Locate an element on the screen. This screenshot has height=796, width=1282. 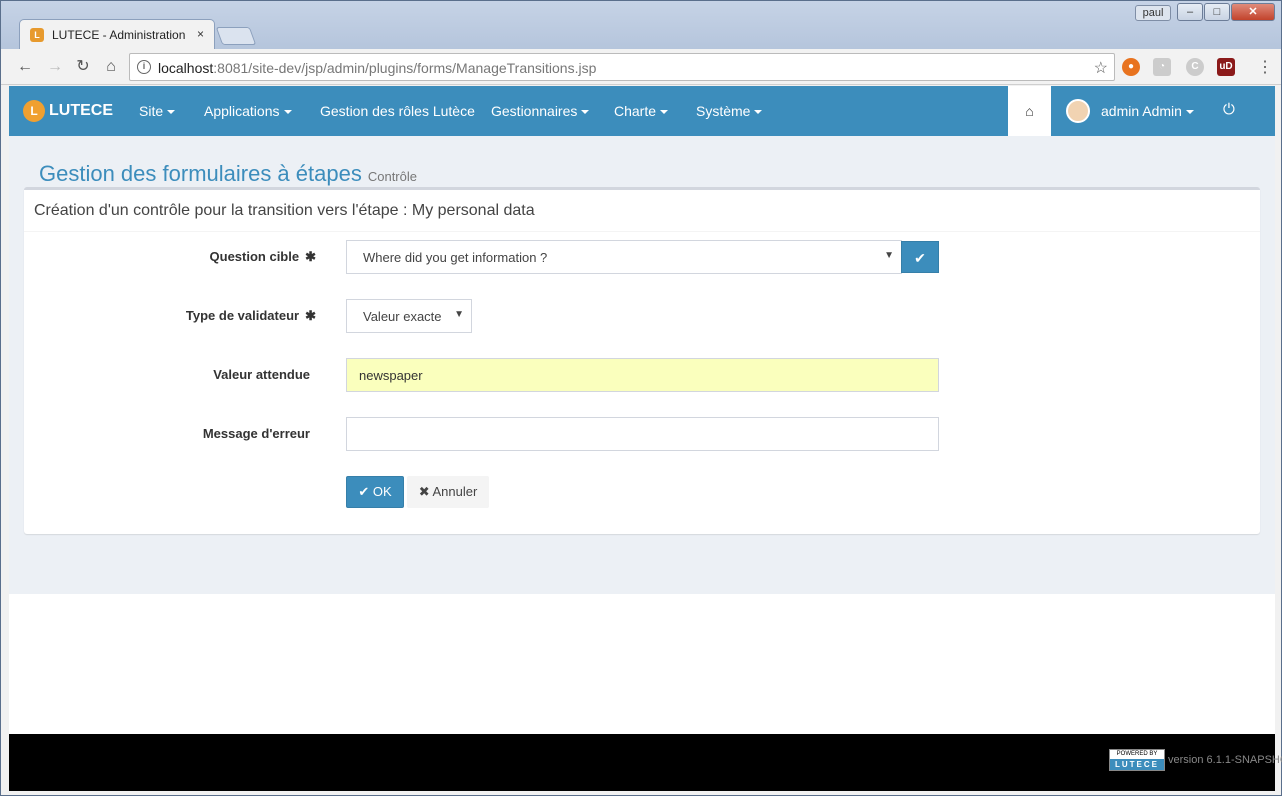
error-message-label: Message d'erreur is located at coordinates (256, 433).